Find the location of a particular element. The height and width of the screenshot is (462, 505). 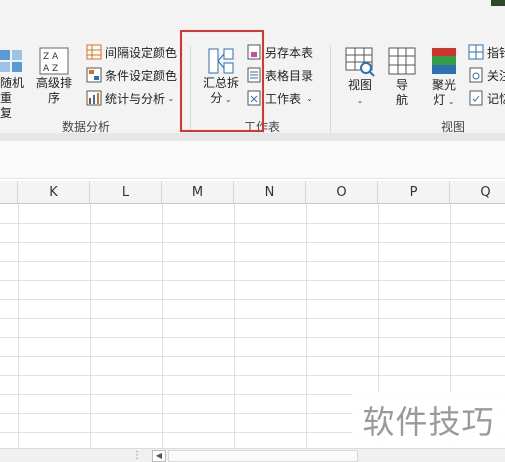

svg-text: Z A is located at coordinates (51, 57).